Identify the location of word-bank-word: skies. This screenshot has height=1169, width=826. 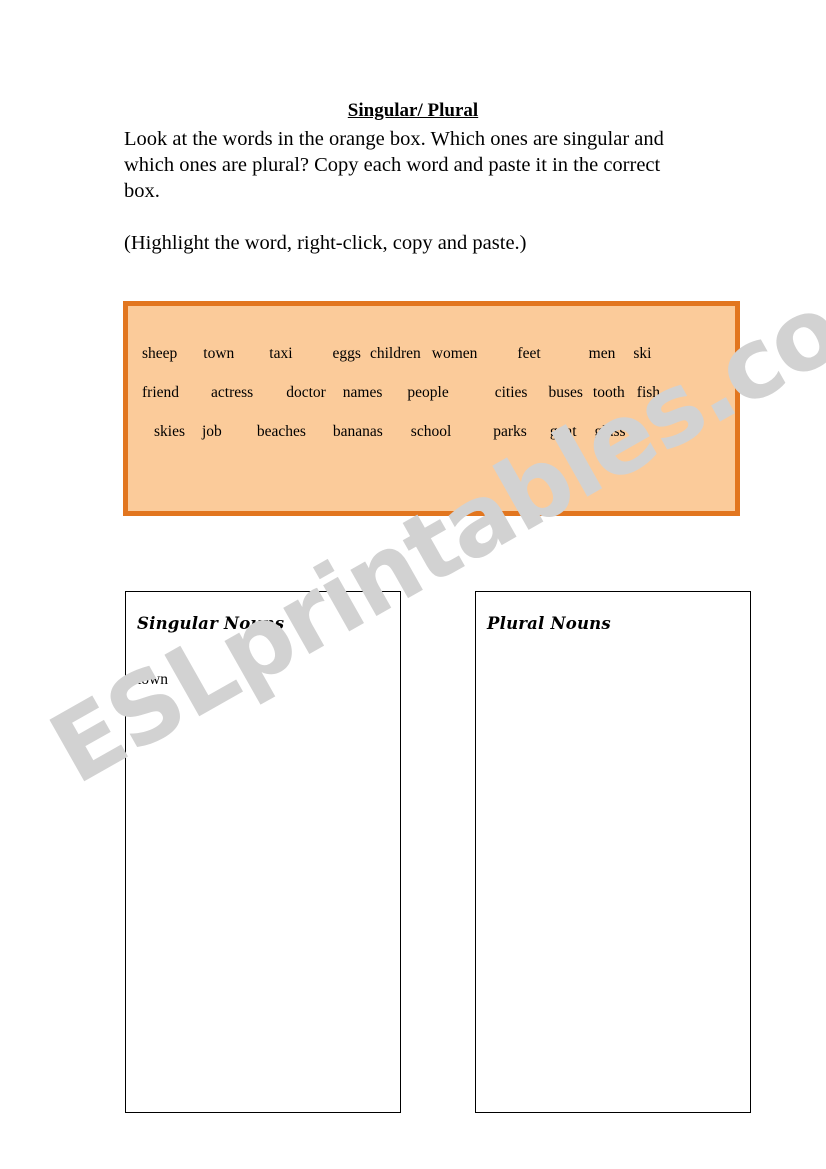
(169, 432).